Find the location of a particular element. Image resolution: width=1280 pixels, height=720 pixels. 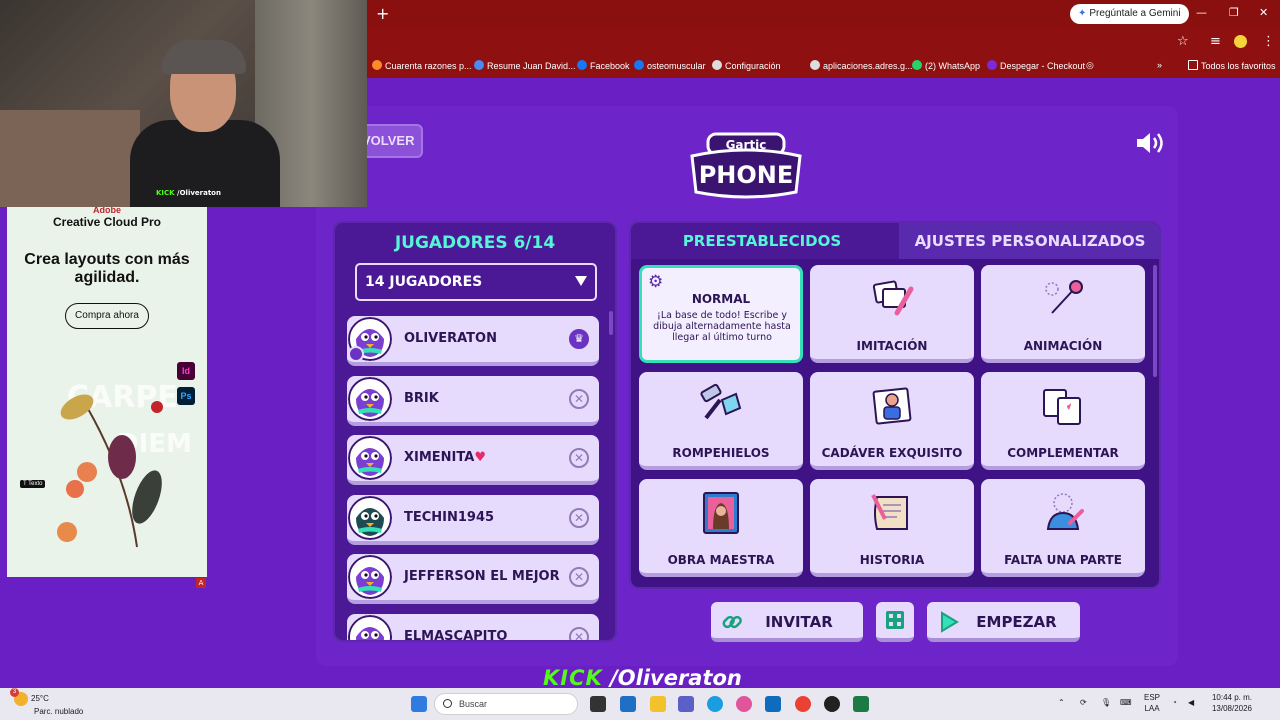

mode-animation-card: ANIMACIÓN is located at coordinates (1063, 314).